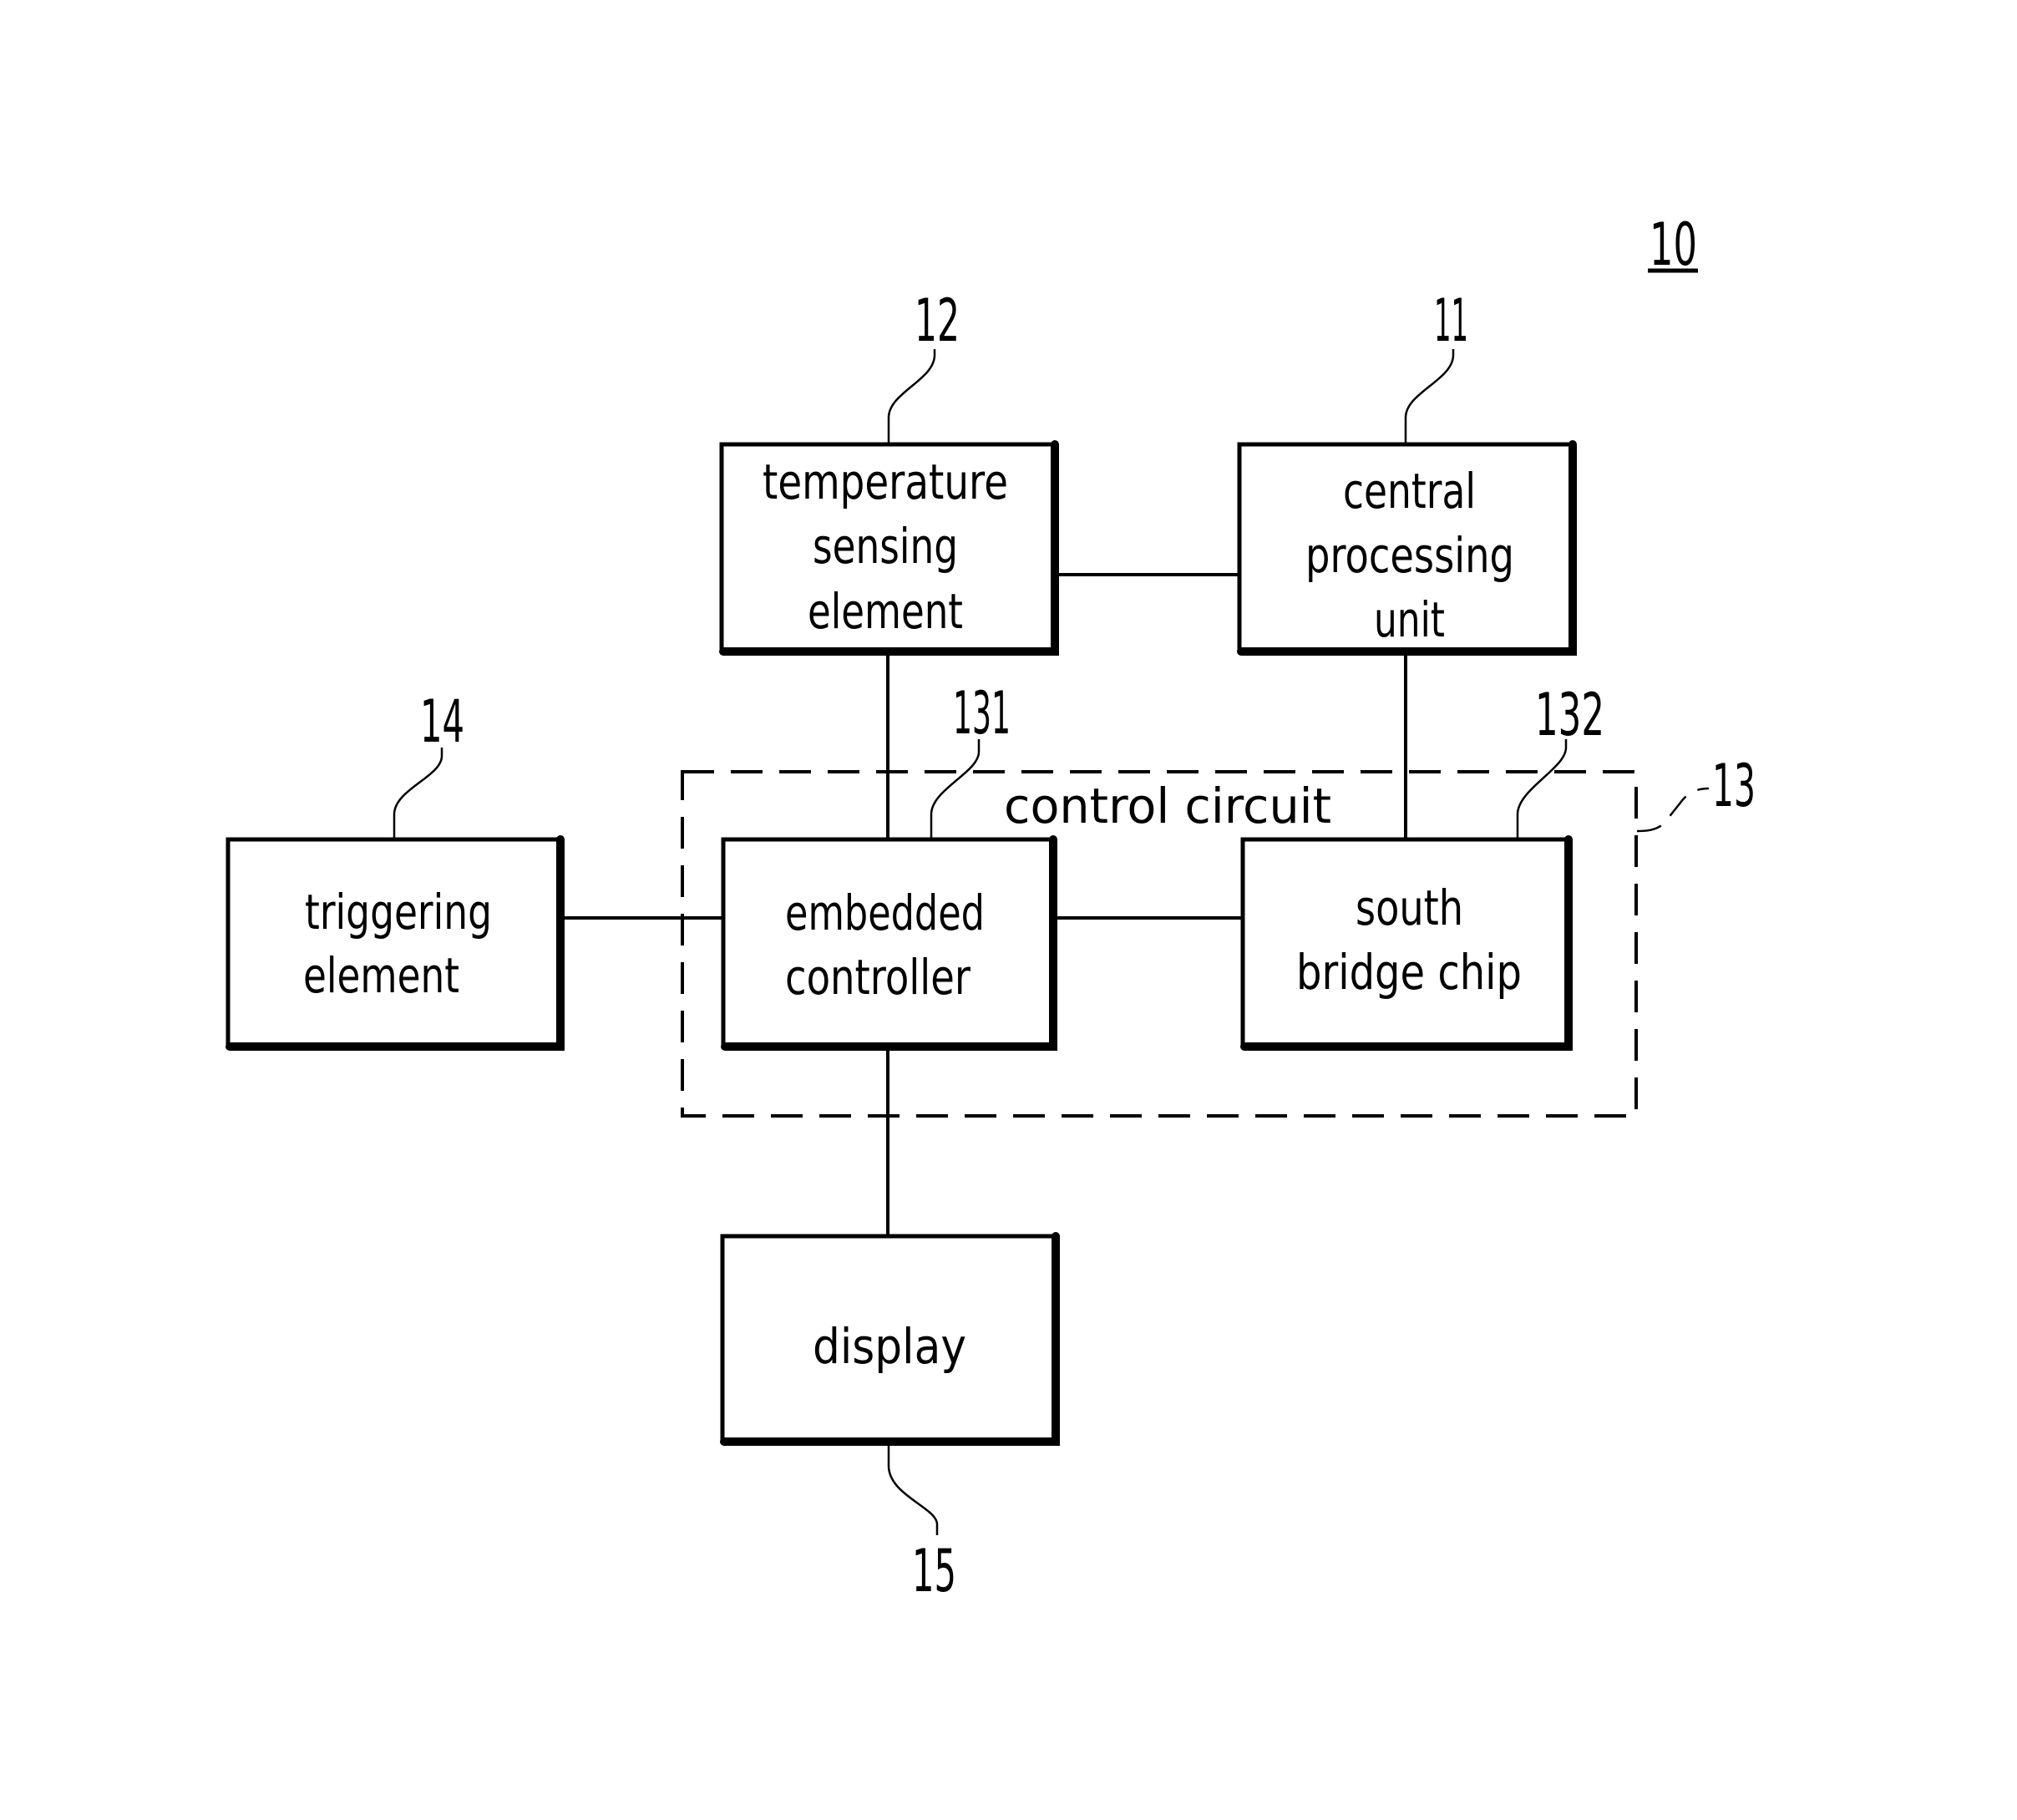  Describe the element at coordinates (442, 721) in the screenshot. I see `ref-14: 14` at that location.